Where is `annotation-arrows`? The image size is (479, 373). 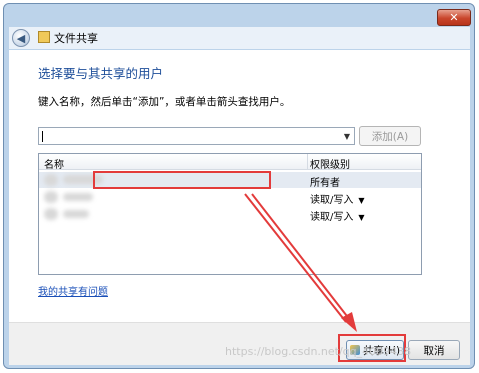 annotation-arrows is located at coordinates (300, 262).